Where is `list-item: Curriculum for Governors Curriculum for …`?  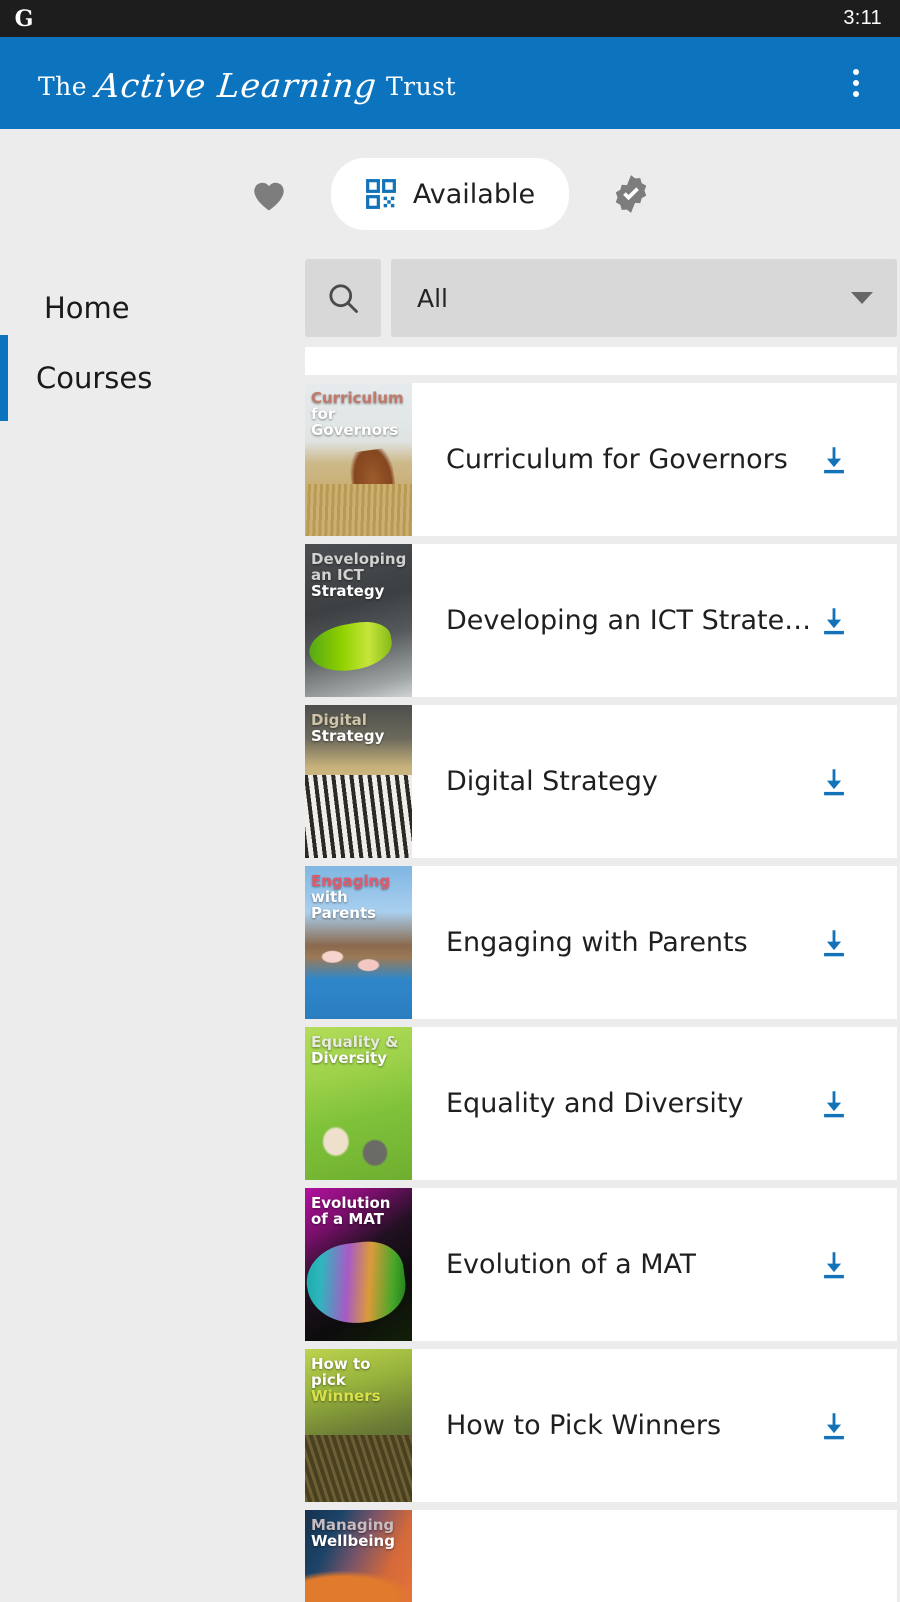
list-item: Curriculum for Governors Curriculum for … is located at coordinates (601, 459).